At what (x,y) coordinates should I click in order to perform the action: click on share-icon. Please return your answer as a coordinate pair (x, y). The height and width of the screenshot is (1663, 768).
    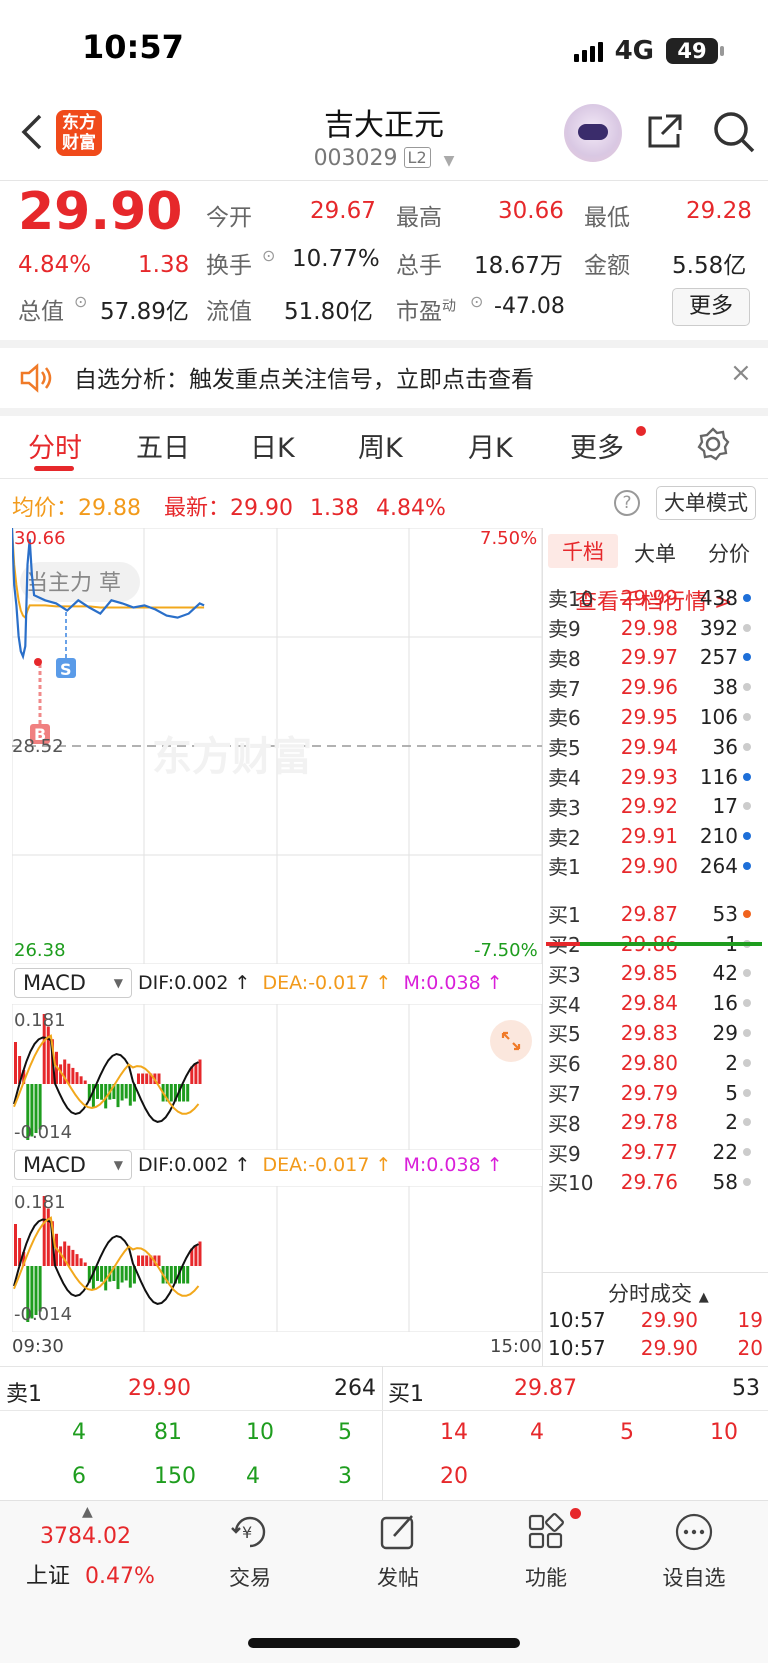
    Looking at the image, I should click on (664, 132).